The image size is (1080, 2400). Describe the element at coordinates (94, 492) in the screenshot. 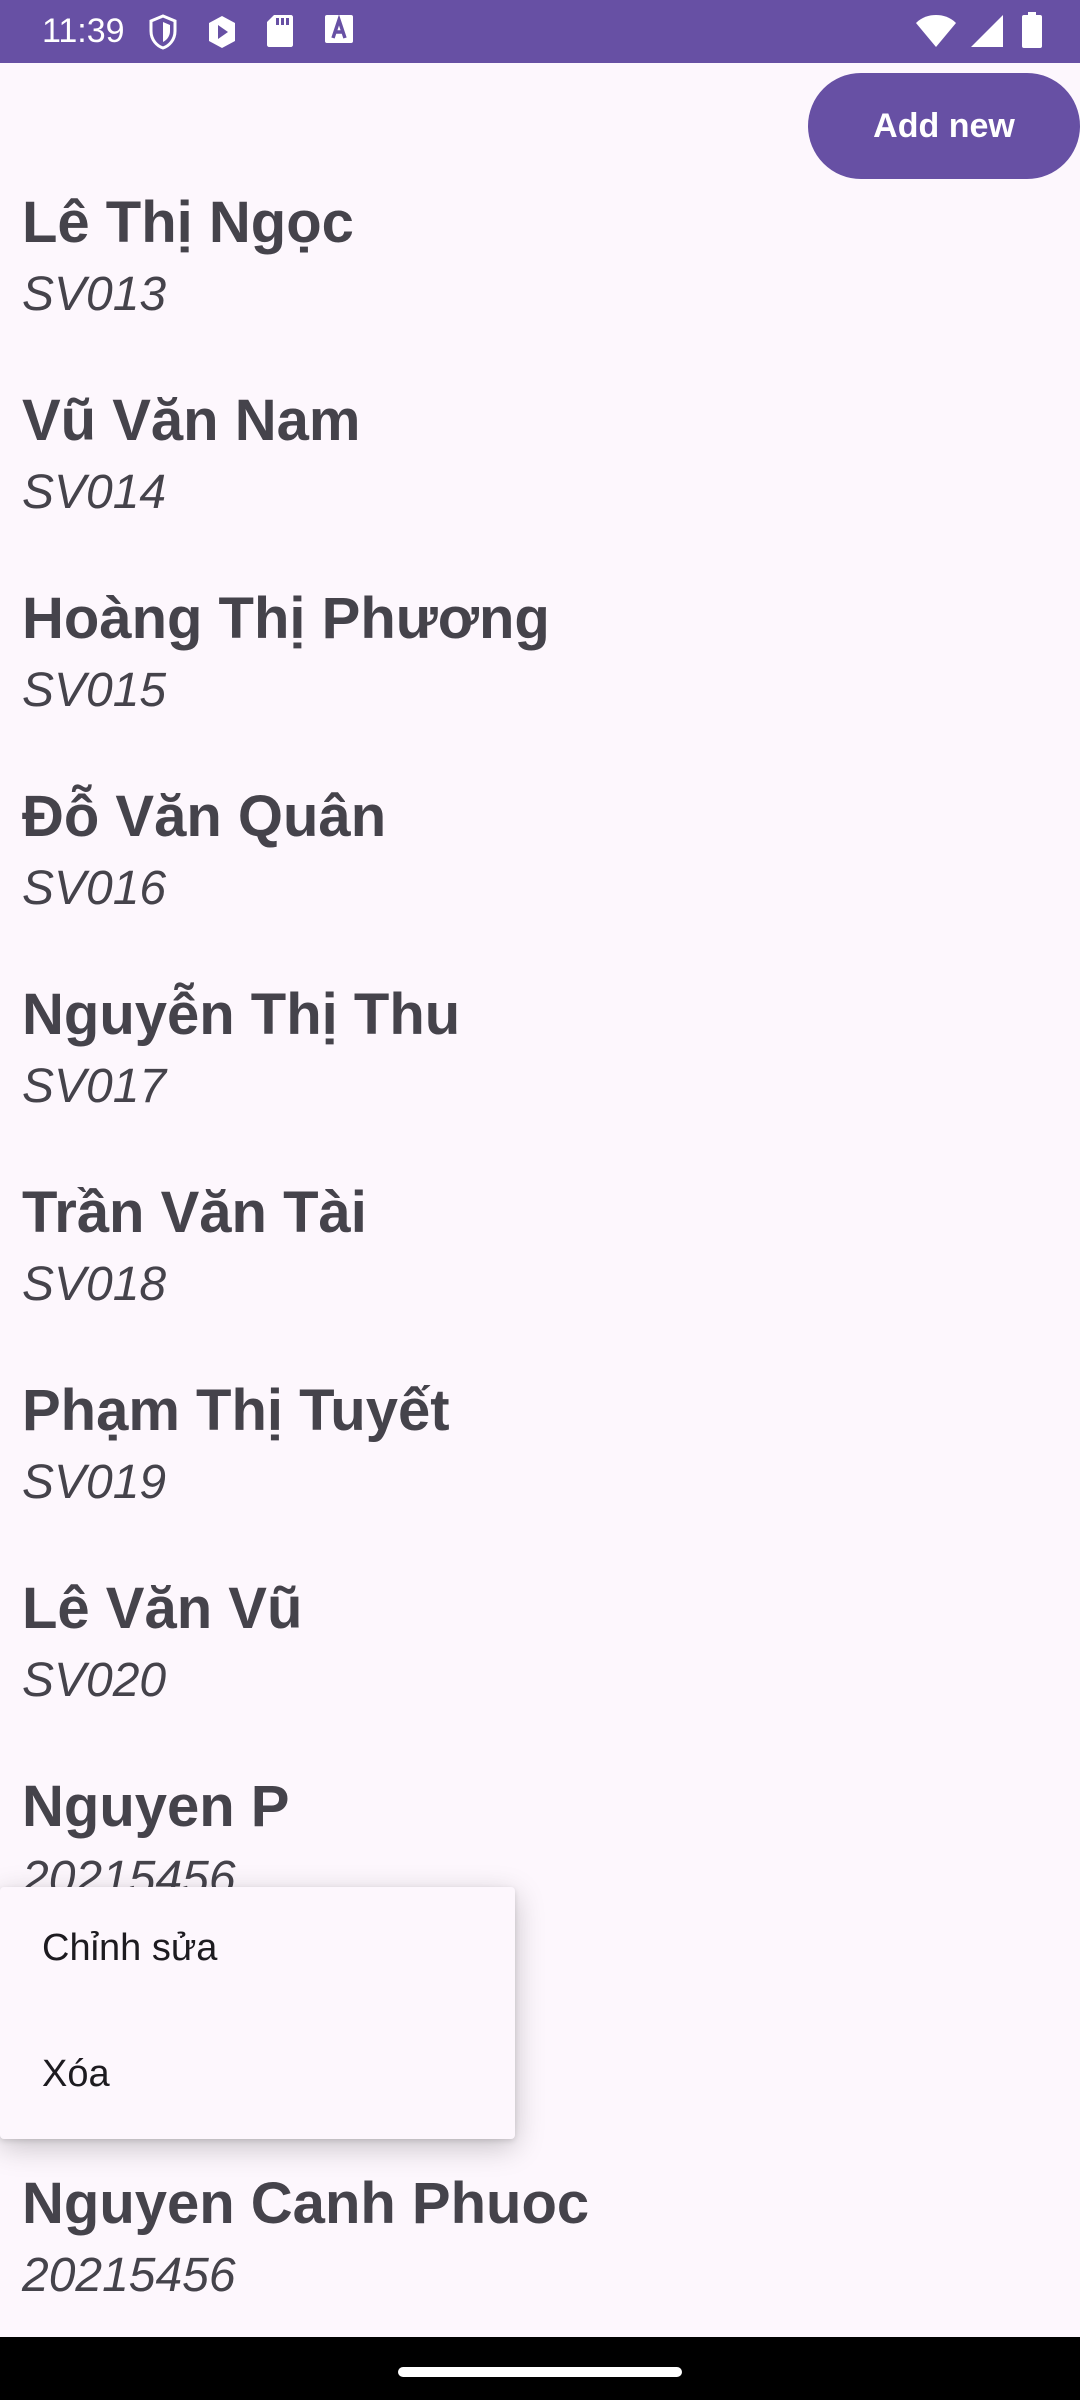

I see `student-id: SV014` at that location.